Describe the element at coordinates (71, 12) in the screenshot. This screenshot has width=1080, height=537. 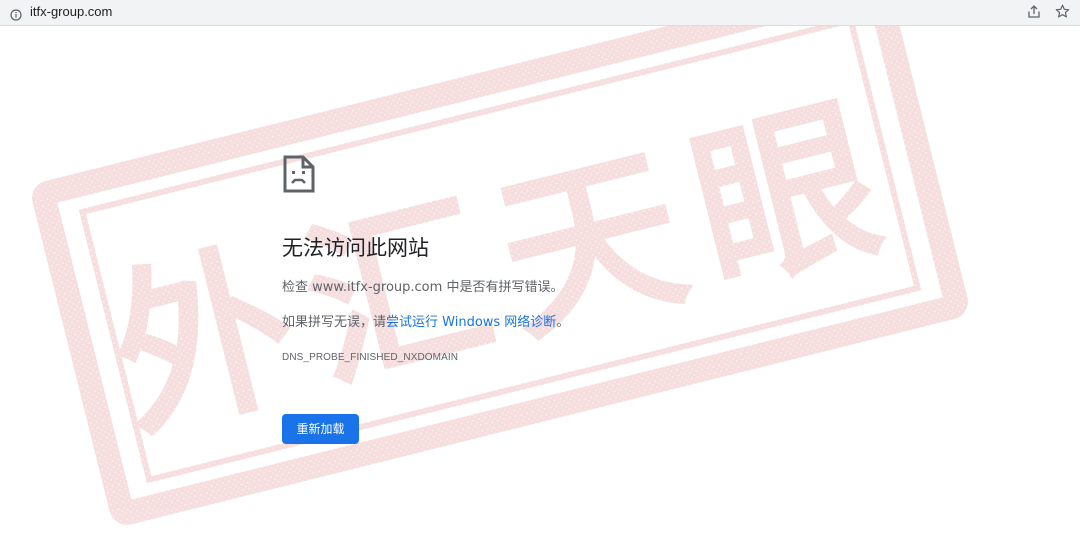
I see `url-text: itfx-group.com` at that location.